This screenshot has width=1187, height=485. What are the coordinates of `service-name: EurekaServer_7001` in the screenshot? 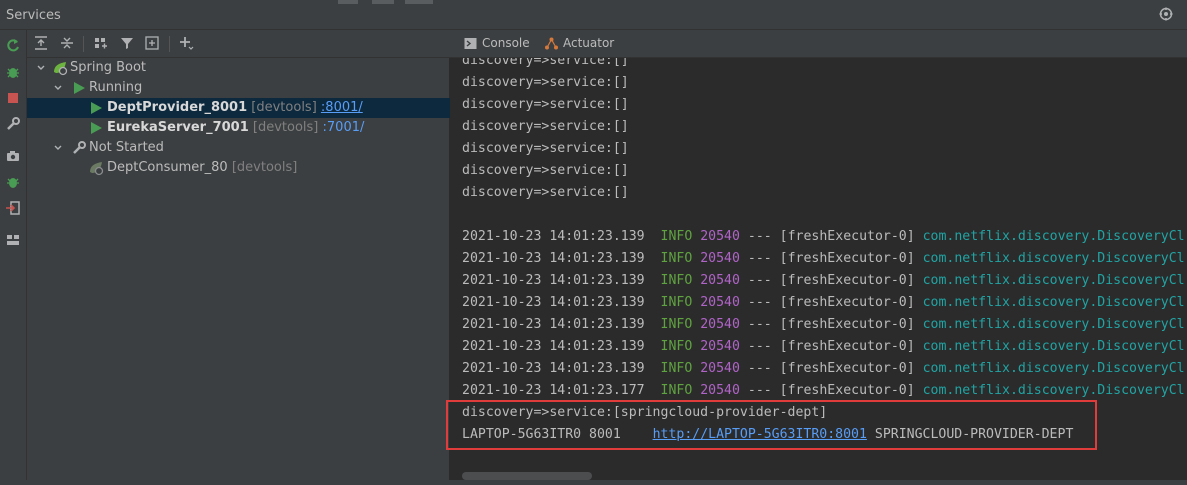 It's located at (178, 127).